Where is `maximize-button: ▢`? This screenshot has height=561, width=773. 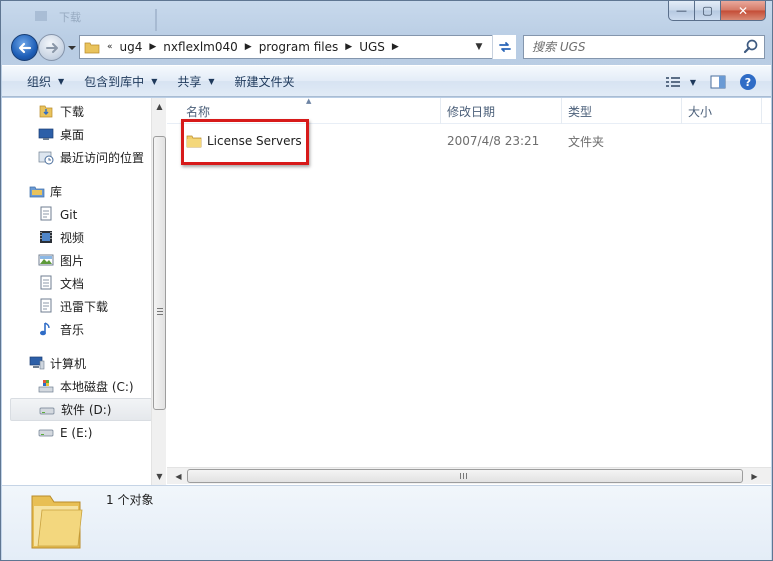
maximize-button: ▢ is located at coordinates (708, 11).